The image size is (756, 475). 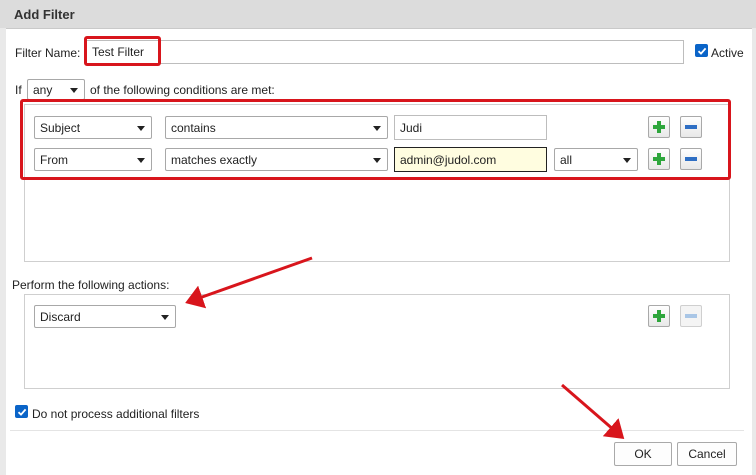 I want to click on arrow-to-action-select, so click(x=249, y=282).